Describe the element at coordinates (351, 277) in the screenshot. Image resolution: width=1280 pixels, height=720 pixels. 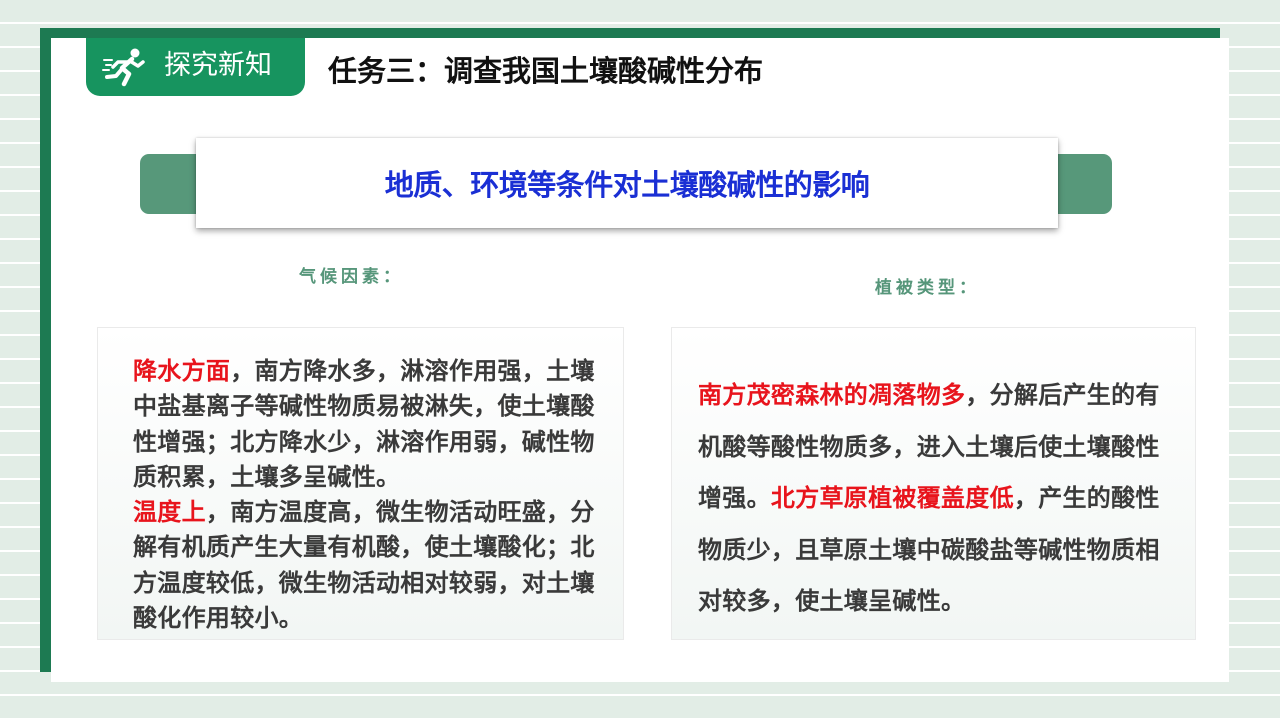
I see `climate-factor-label: 气候因素：` at that location.